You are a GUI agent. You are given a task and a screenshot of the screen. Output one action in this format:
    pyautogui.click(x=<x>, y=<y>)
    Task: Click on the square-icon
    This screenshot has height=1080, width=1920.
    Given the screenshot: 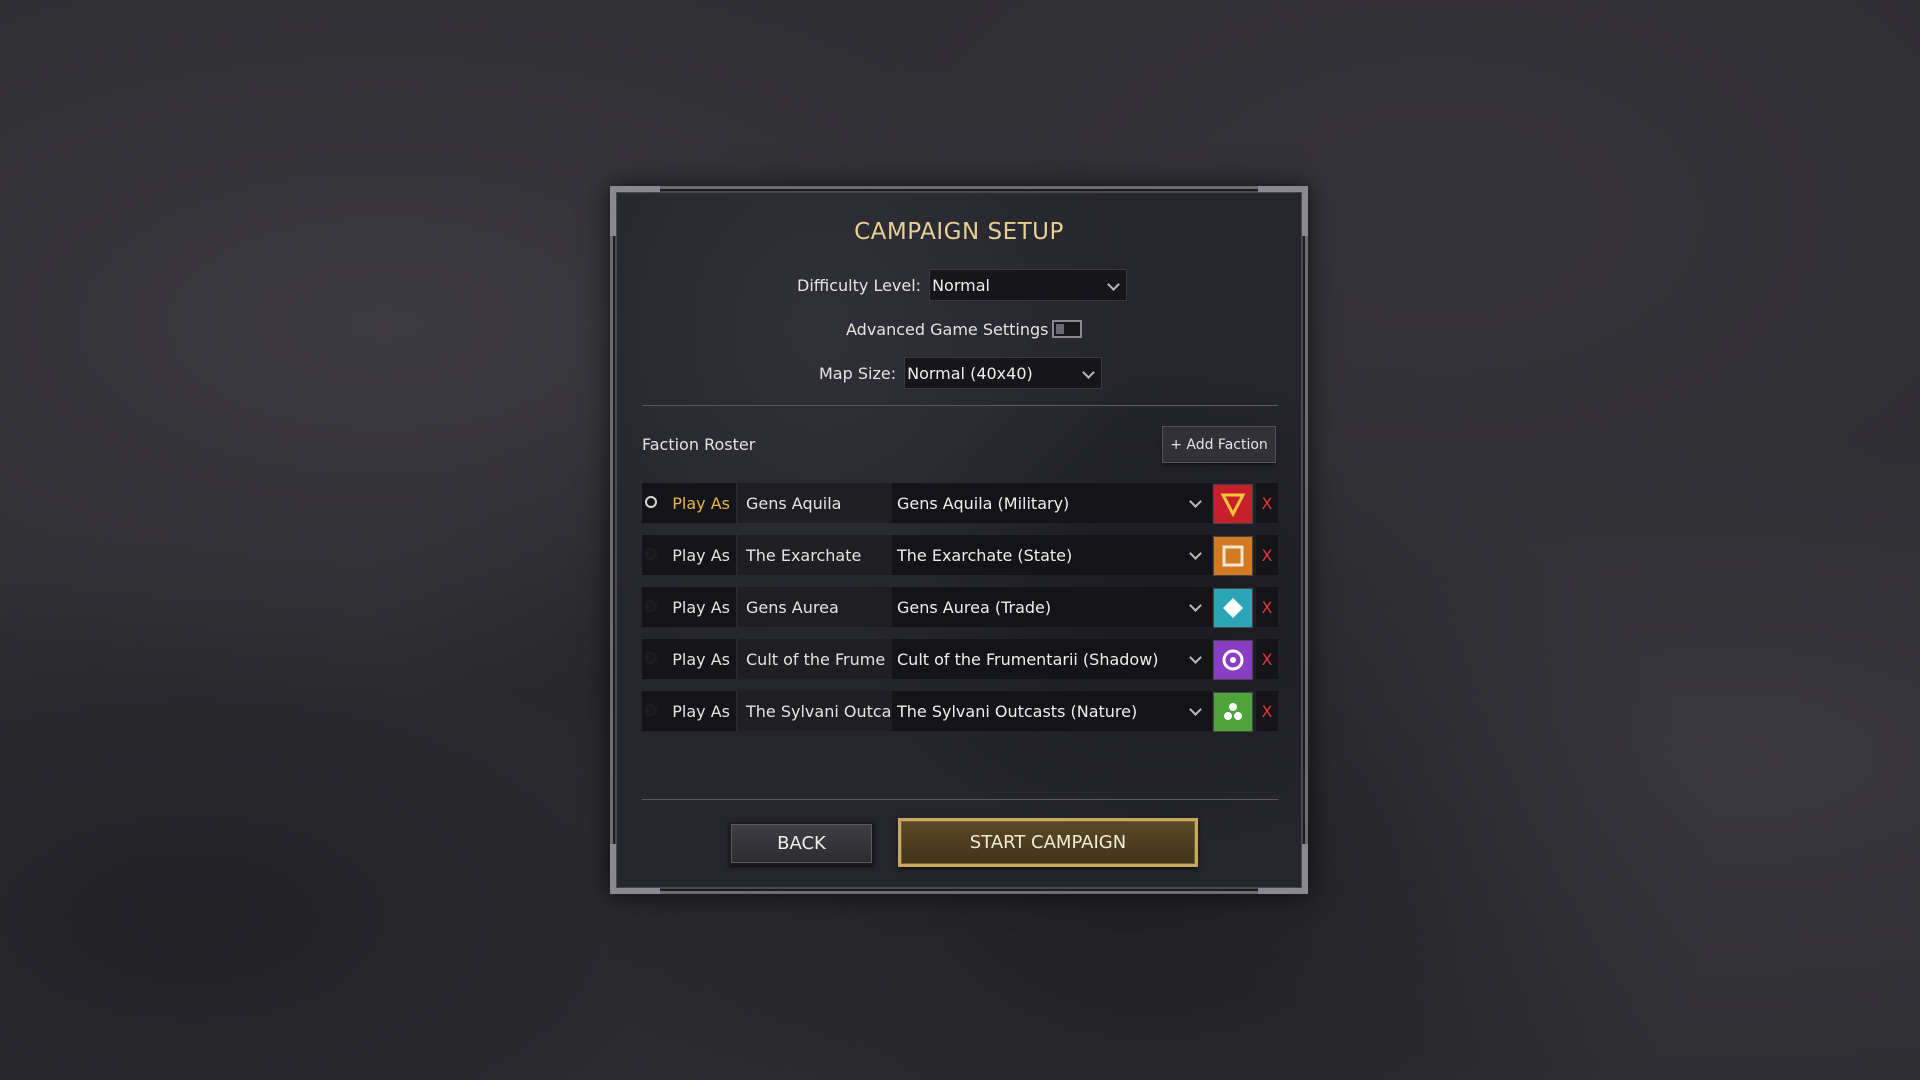 What is the action you would take?
    pyautogui.click(x=1233, y=556)
    